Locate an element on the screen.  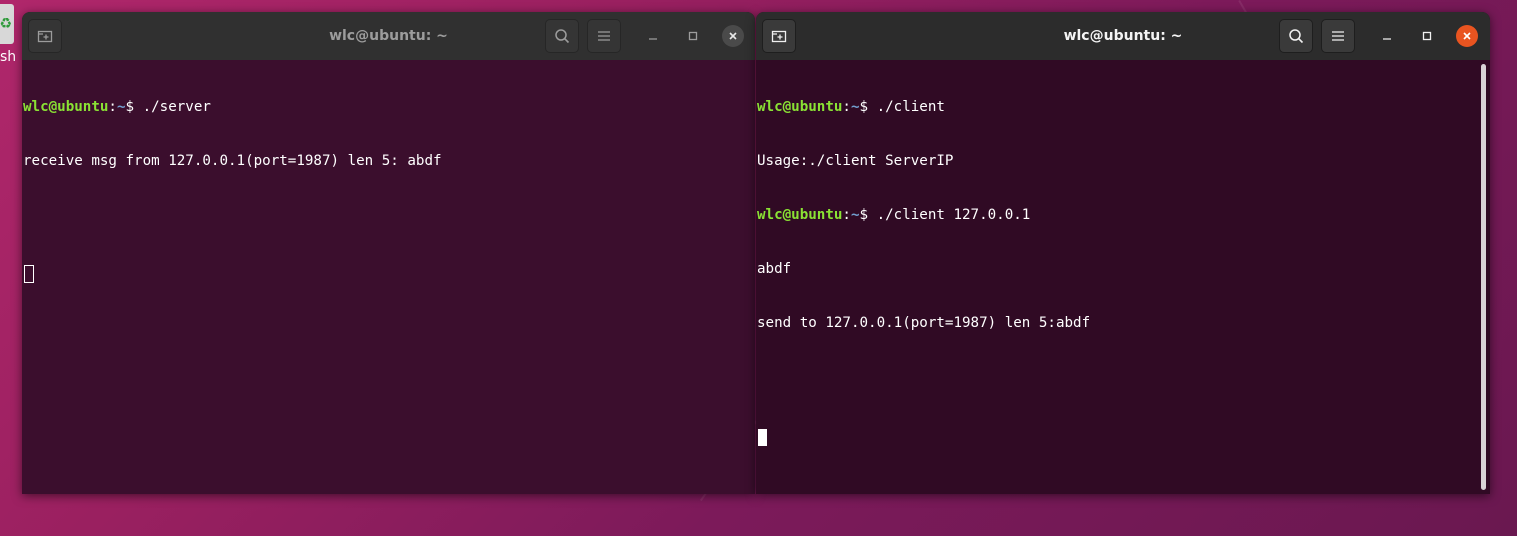
command-text: $ ./client 127.0.0.1 is located at coordinates (945, 215).